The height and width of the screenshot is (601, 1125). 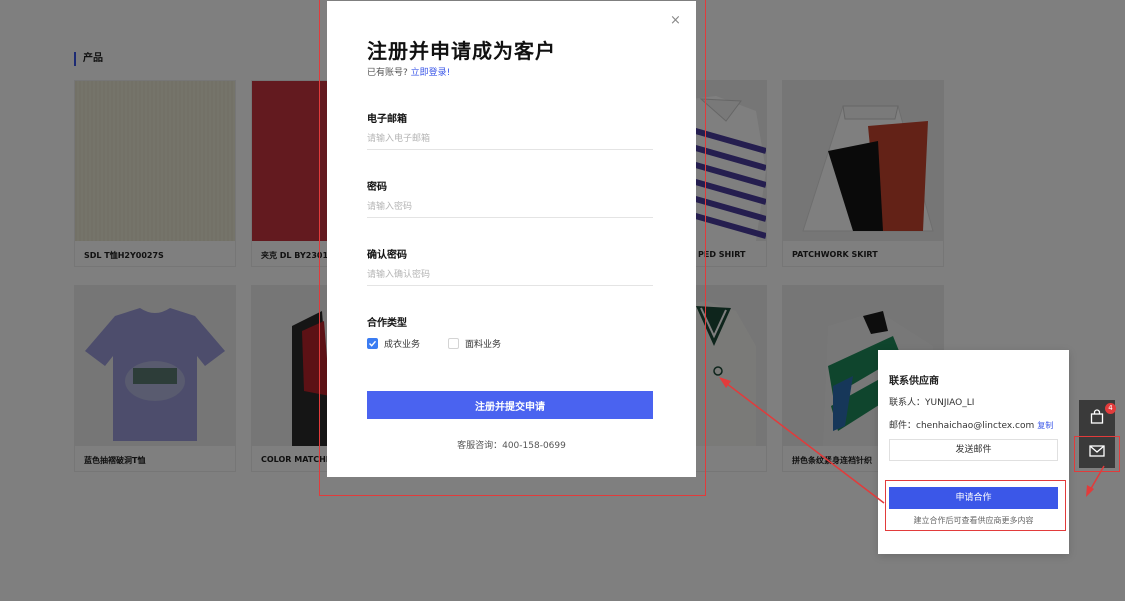 What do you see at coordinates (962, 426) in the screenshot?
I see `supplier-email: 邮件：chenhaichao@linctex.com` at bounding box center [962, 426].